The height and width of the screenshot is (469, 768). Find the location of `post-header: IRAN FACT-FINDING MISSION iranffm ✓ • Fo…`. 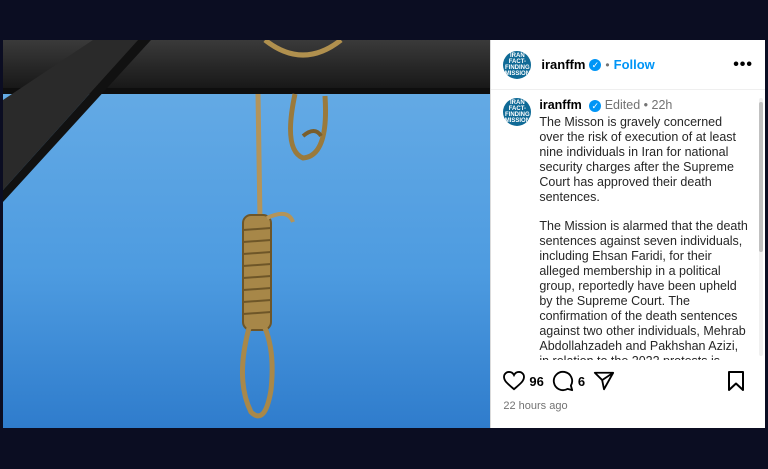

post-header: IRAN FACT-FINDING MISSION iranffm ✓ • Fo… is located at coordinates (628, 65).